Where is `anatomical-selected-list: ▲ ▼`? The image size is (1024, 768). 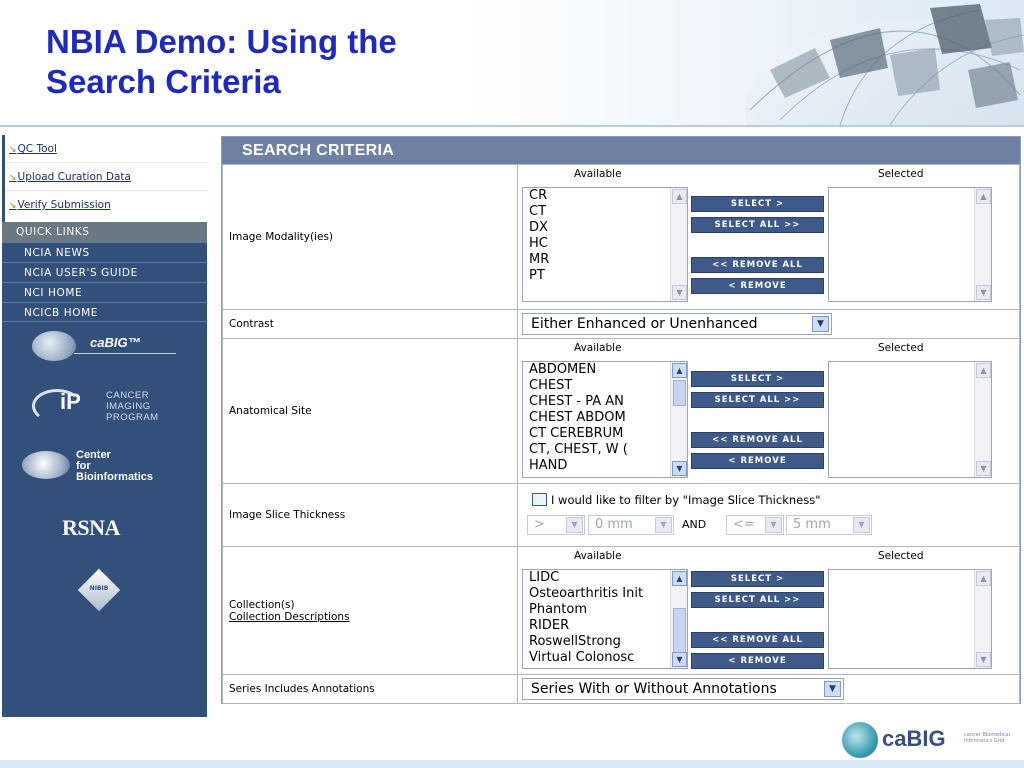 anatomical-selected-list: ▲ ▼ is located at coordinates (910, 419).